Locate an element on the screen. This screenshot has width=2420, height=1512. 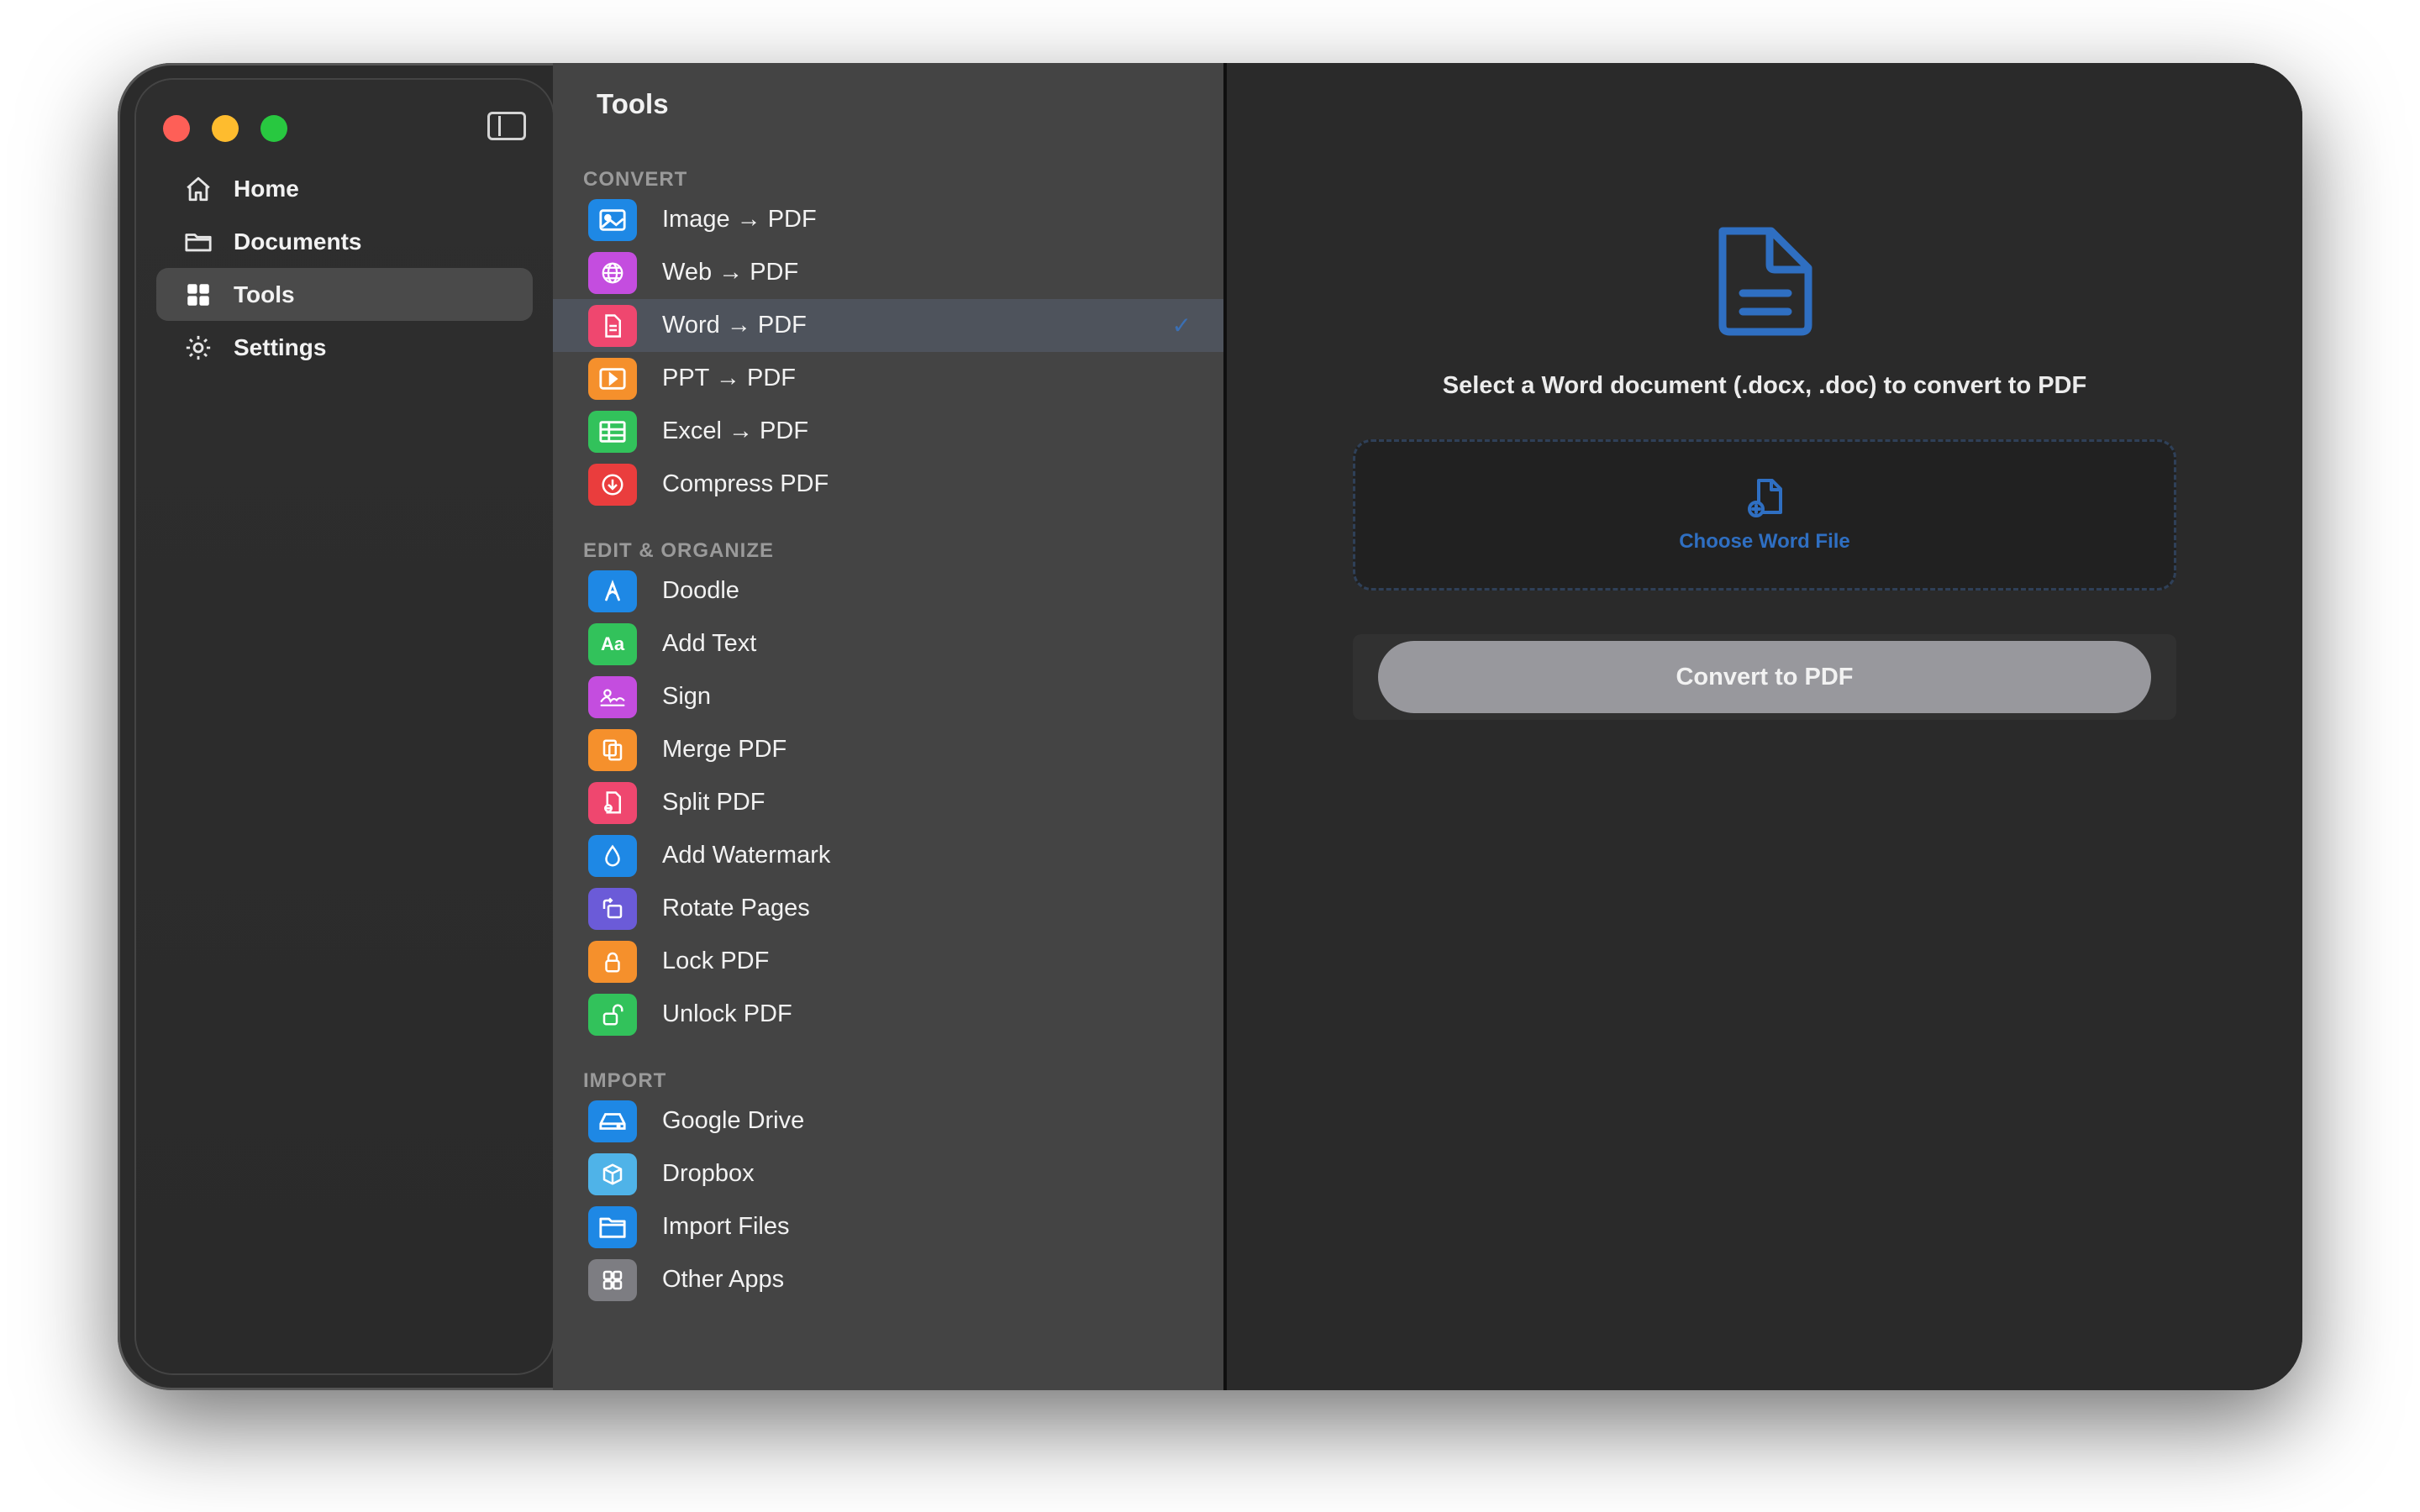
checkmark-icon: ✓ is located at coordinates (1181, 325).